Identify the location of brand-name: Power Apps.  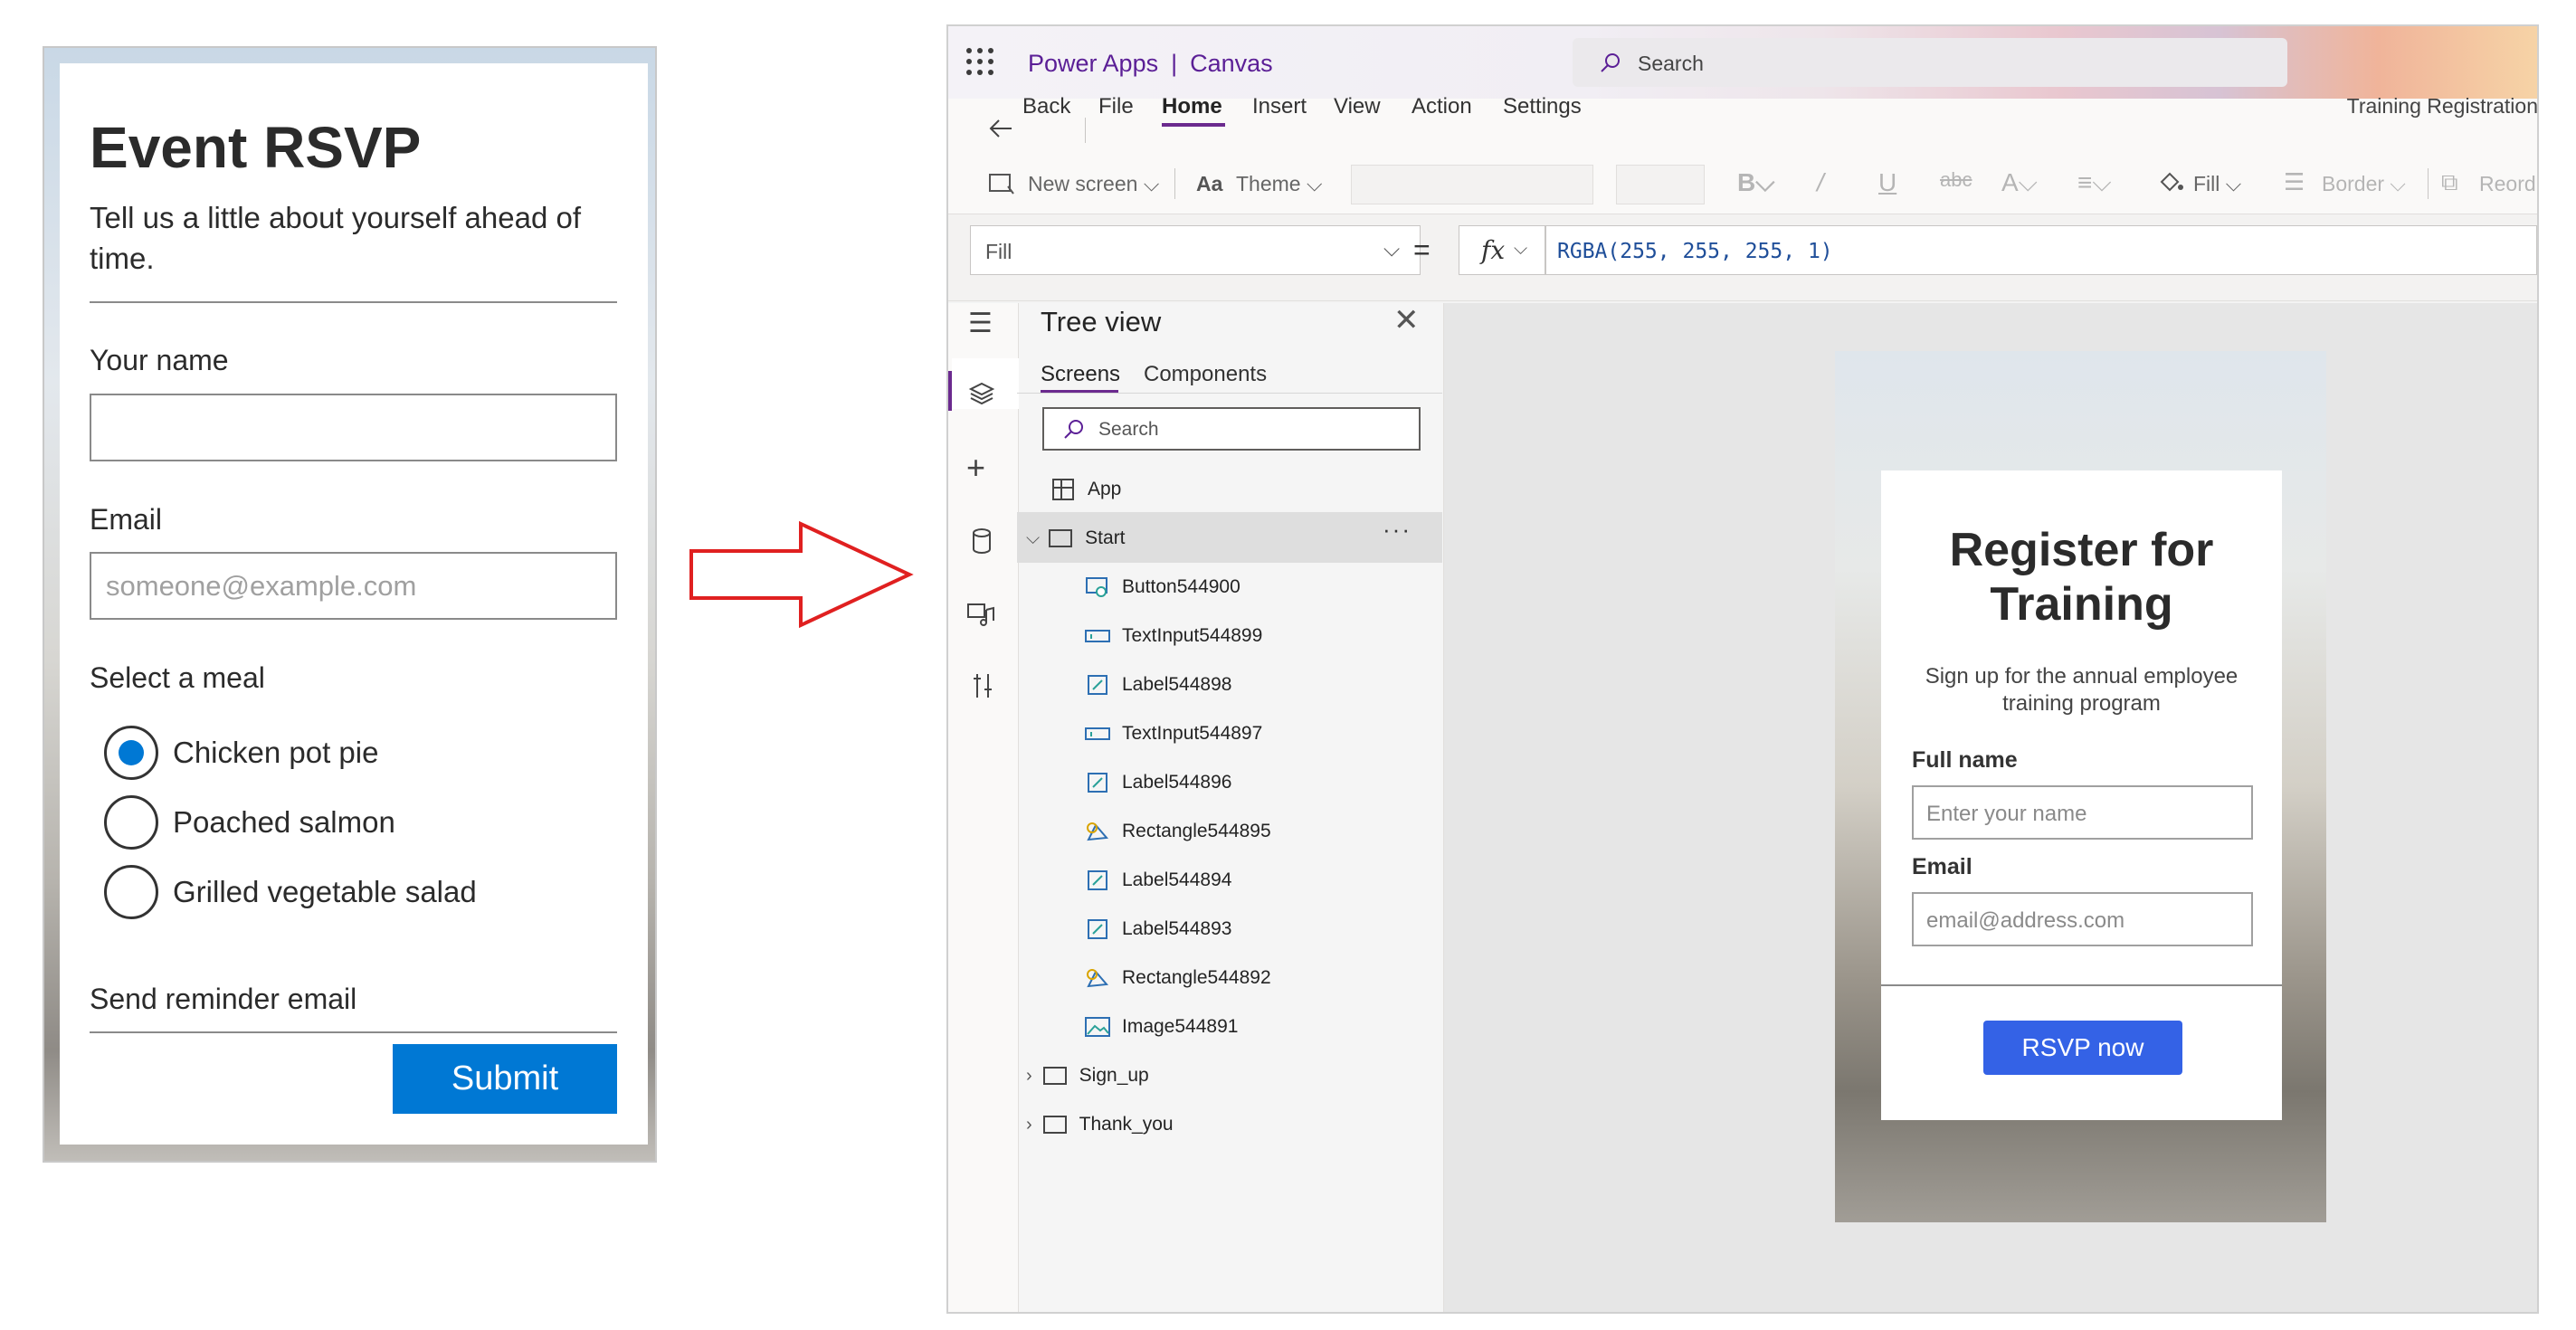
(1093, 64).